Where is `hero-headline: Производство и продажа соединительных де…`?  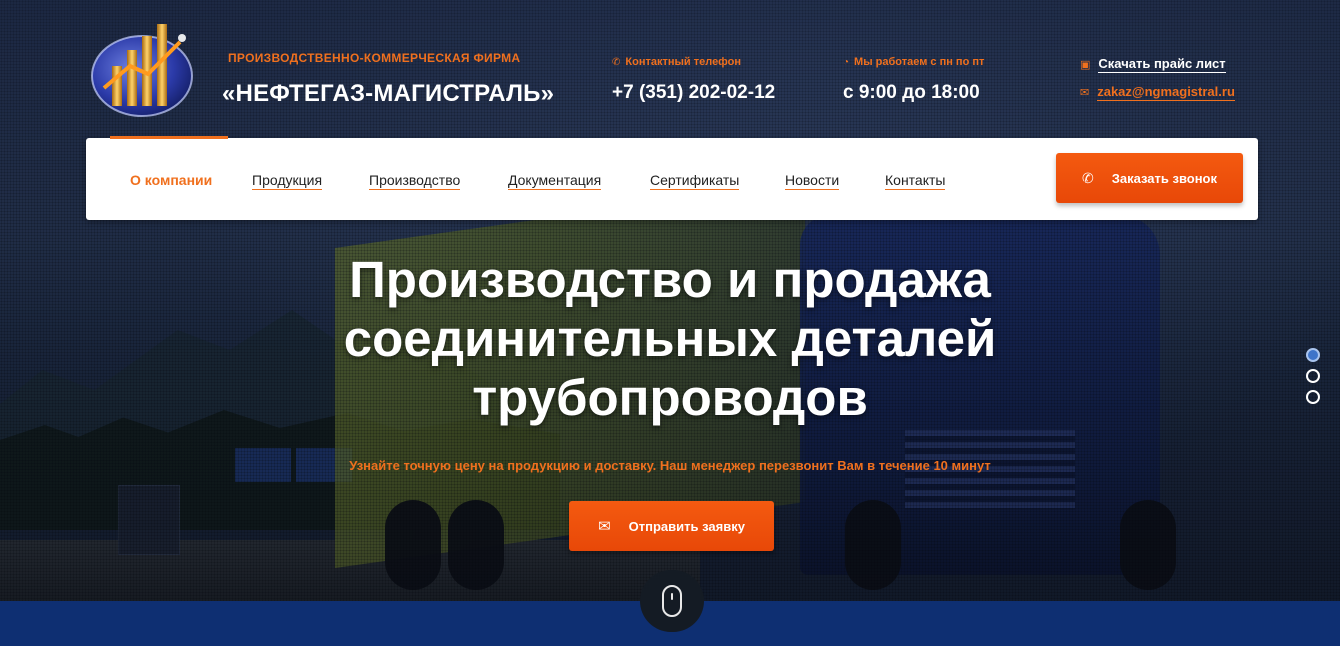 hero-headline: Производство и продажа соединительных де… is located at coordinates (670, 338).